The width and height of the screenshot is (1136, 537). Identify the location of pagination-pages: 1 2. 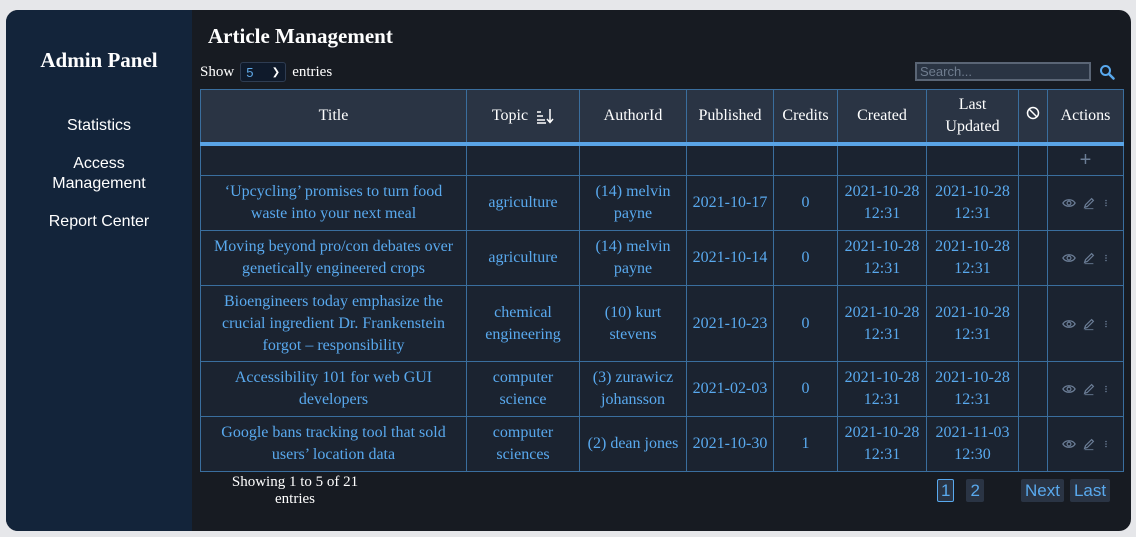
(960, 490).